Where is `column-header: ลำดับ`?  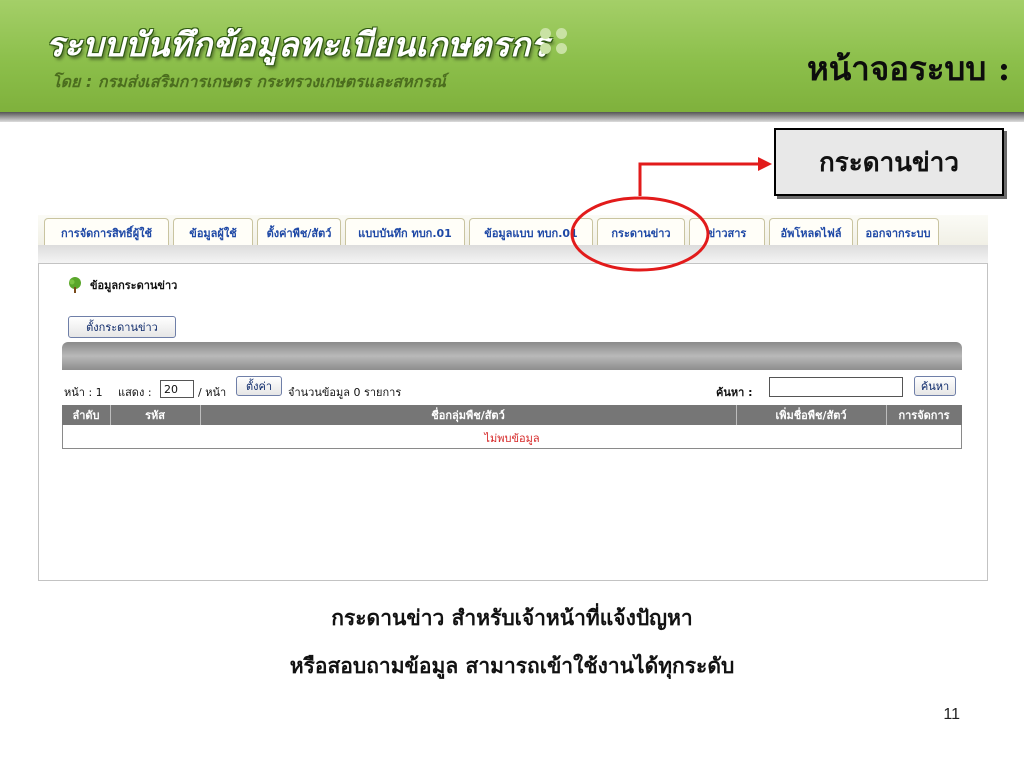 column-header: ลำดับ is located at coordinates (86, 415).